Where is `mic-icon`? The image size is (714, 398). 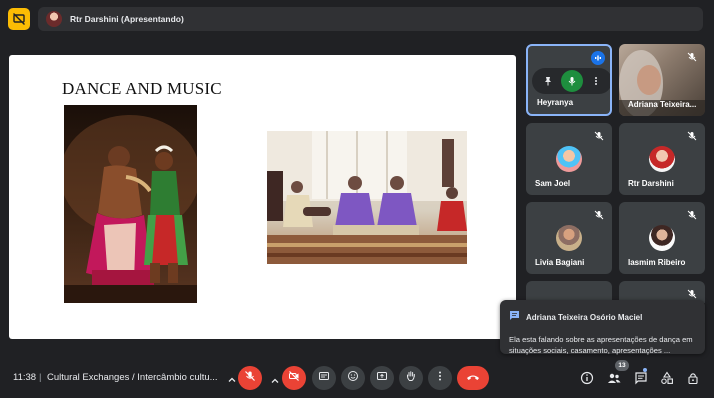
mic-icon is located at coordinates (571, 81).